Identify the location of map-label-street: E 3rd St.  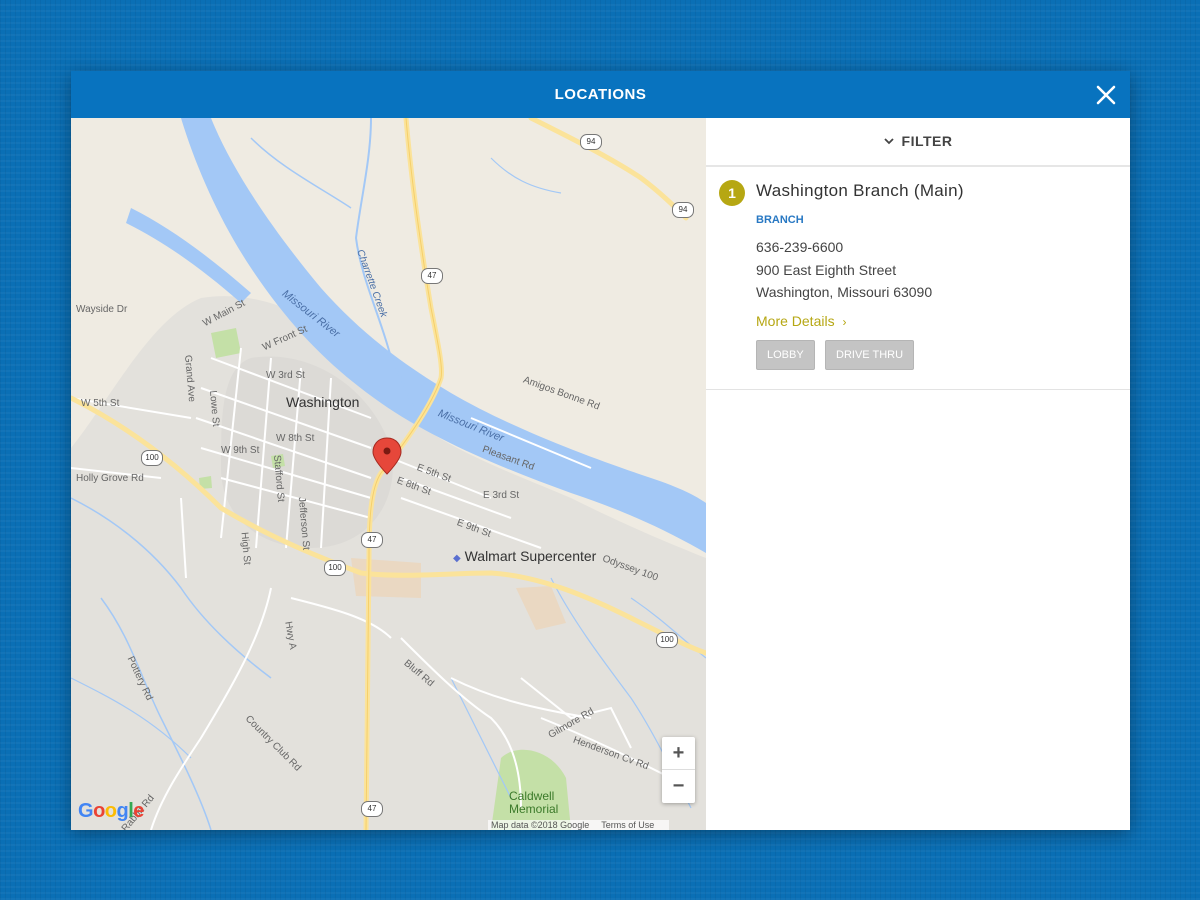
(501, 495).